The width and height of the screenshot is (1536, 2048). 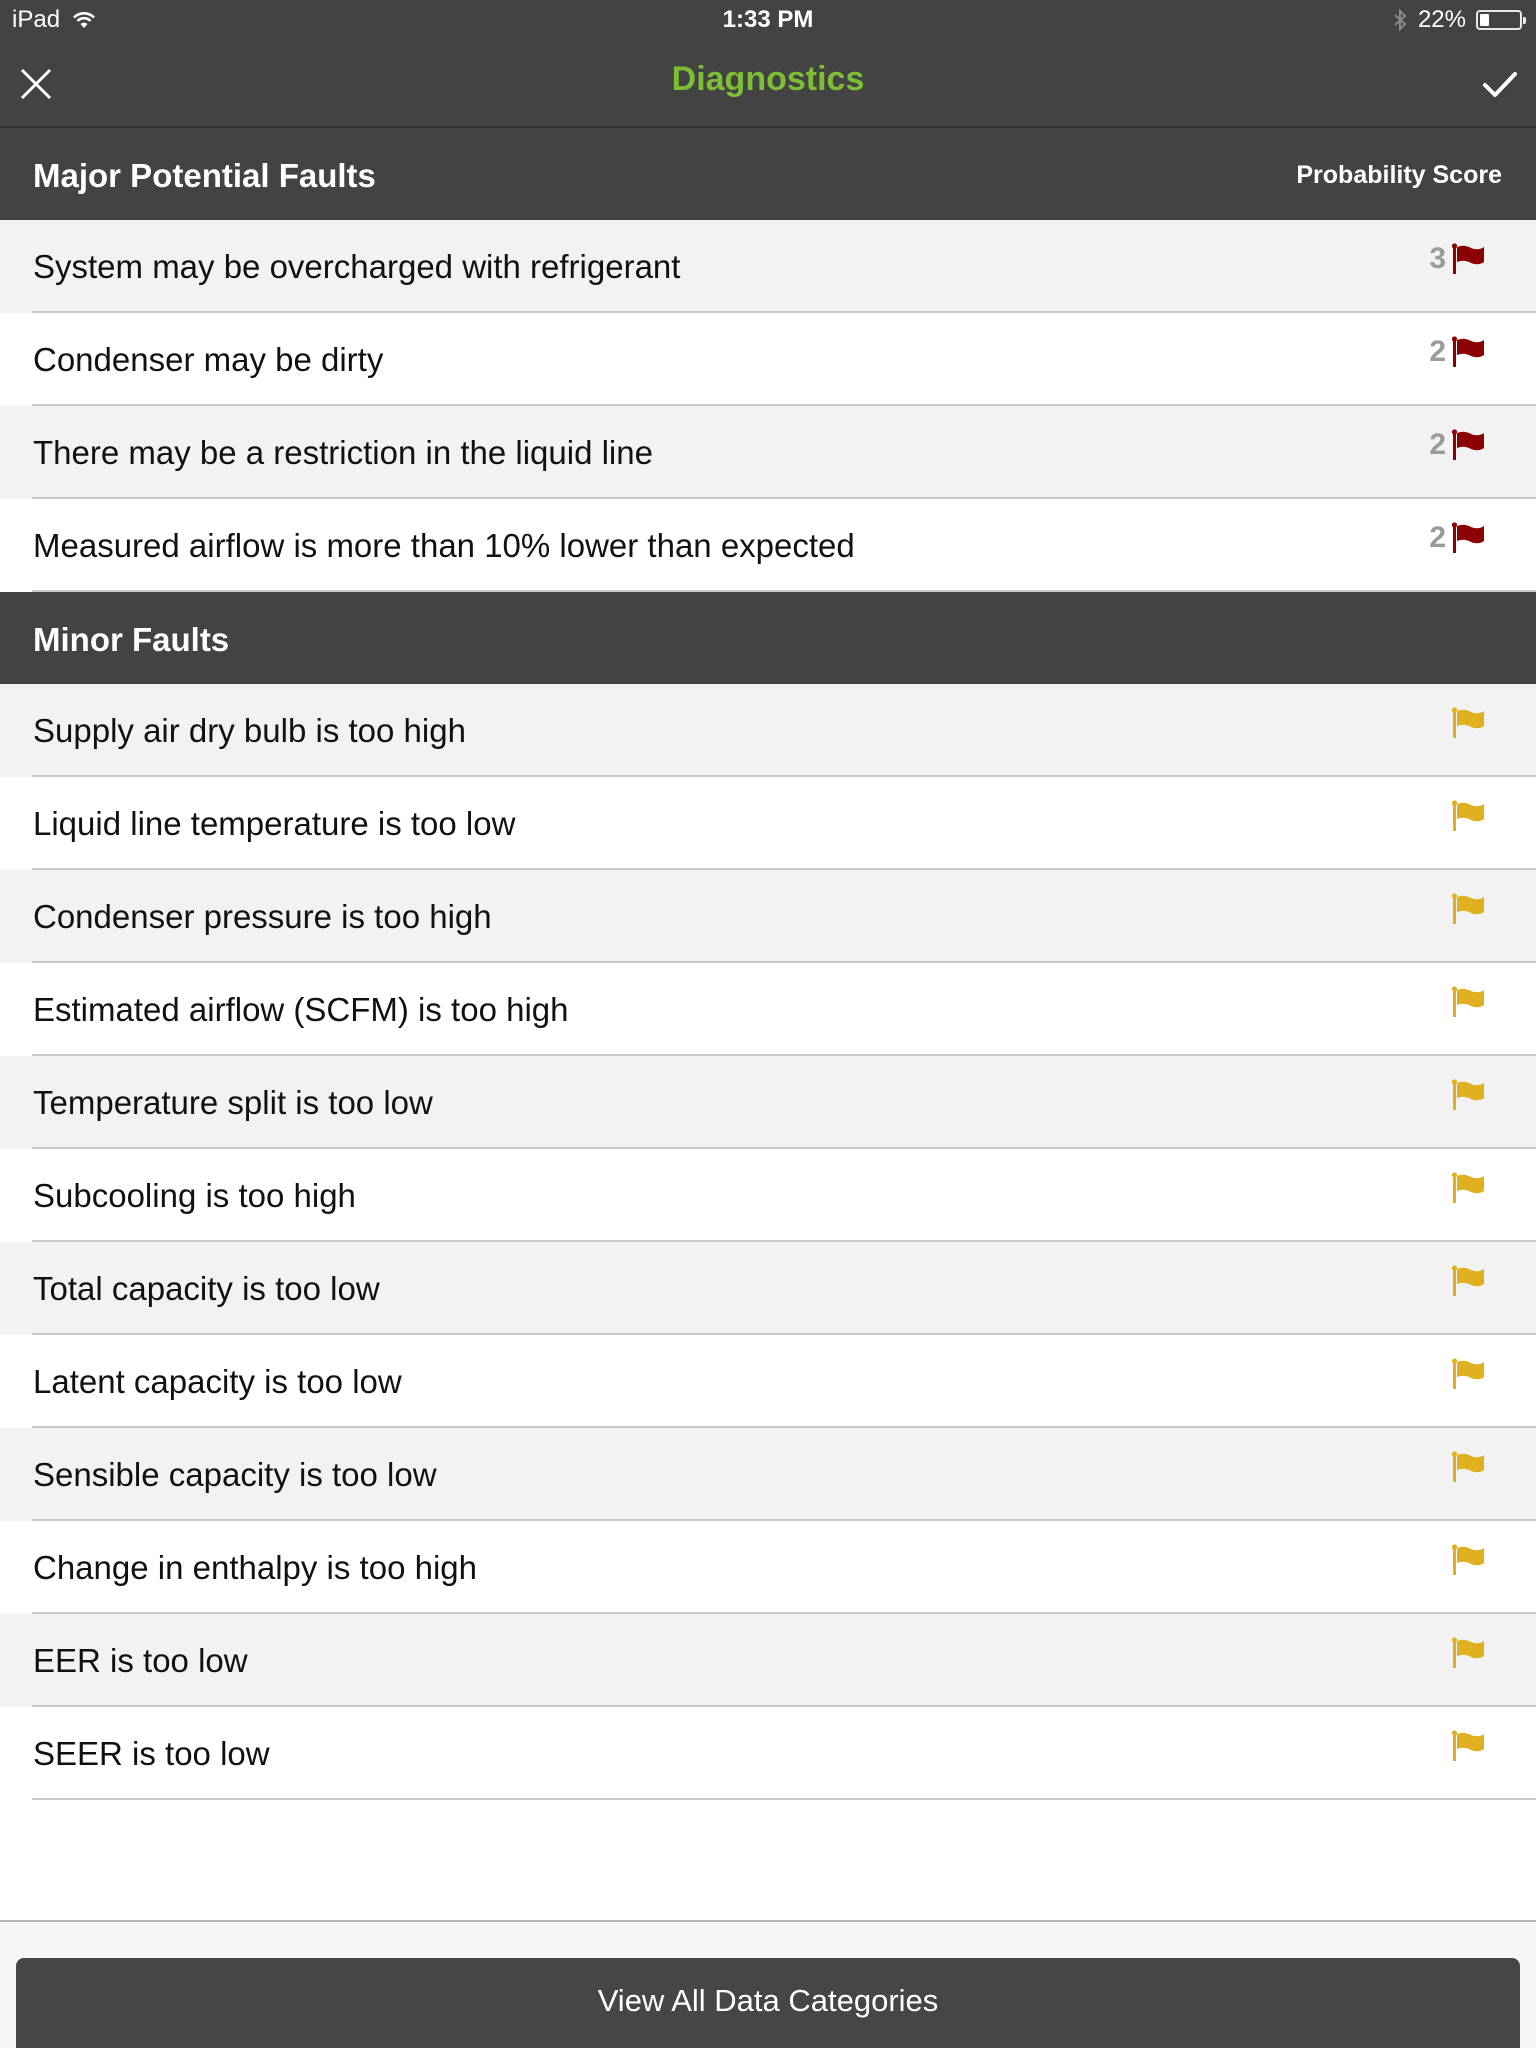 What do you see at coordinates (768, 1567) in the screenshot?
I see `fault-row: Change in enthalpy is too high` at bounding box center [768, 1567].